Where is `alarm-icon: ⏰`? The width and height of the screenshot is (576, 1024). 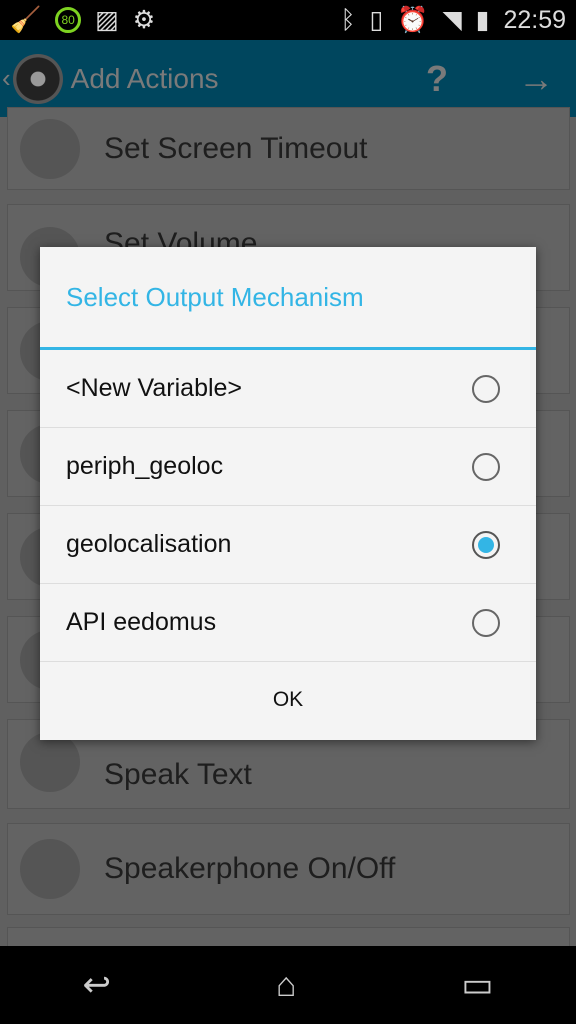 alarm-icon: ⏰ is located at coordinates (413, 19).